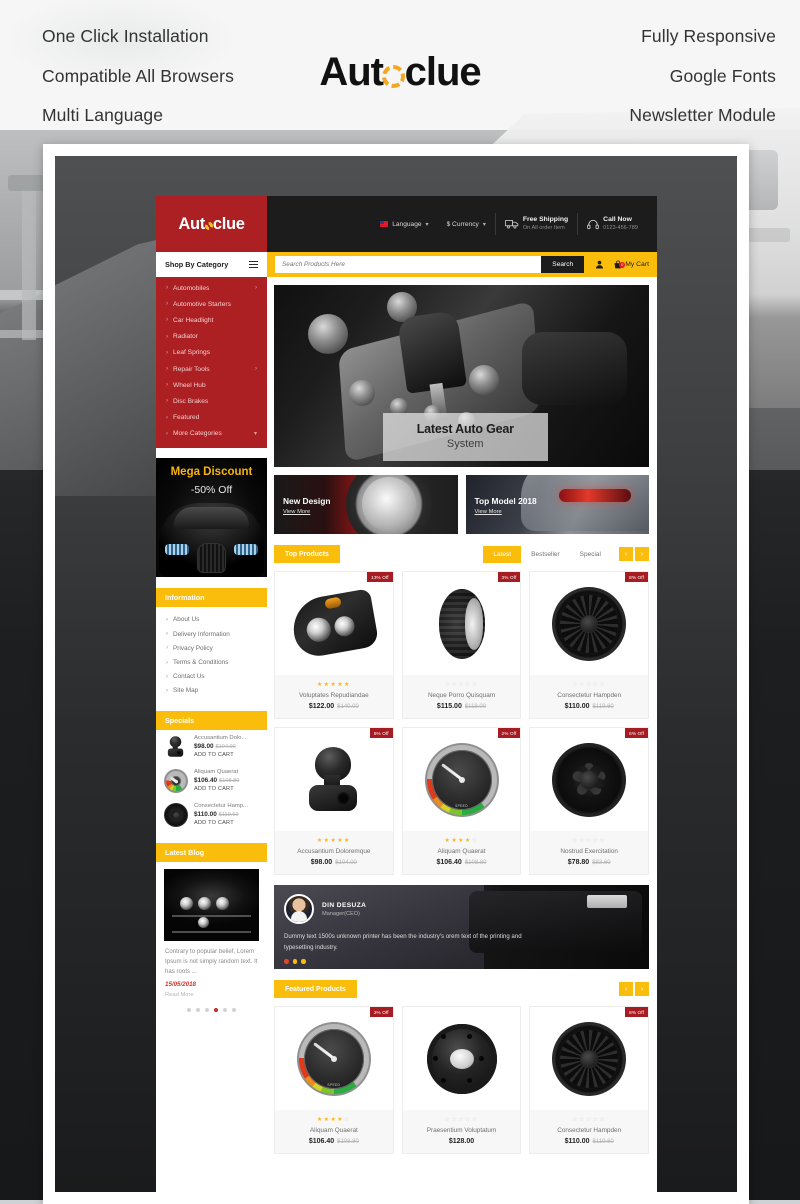 This screenshot has width=800, height=1204. I want to click on promo-top-model: Top Model 2018 View More, so click(557, 504).